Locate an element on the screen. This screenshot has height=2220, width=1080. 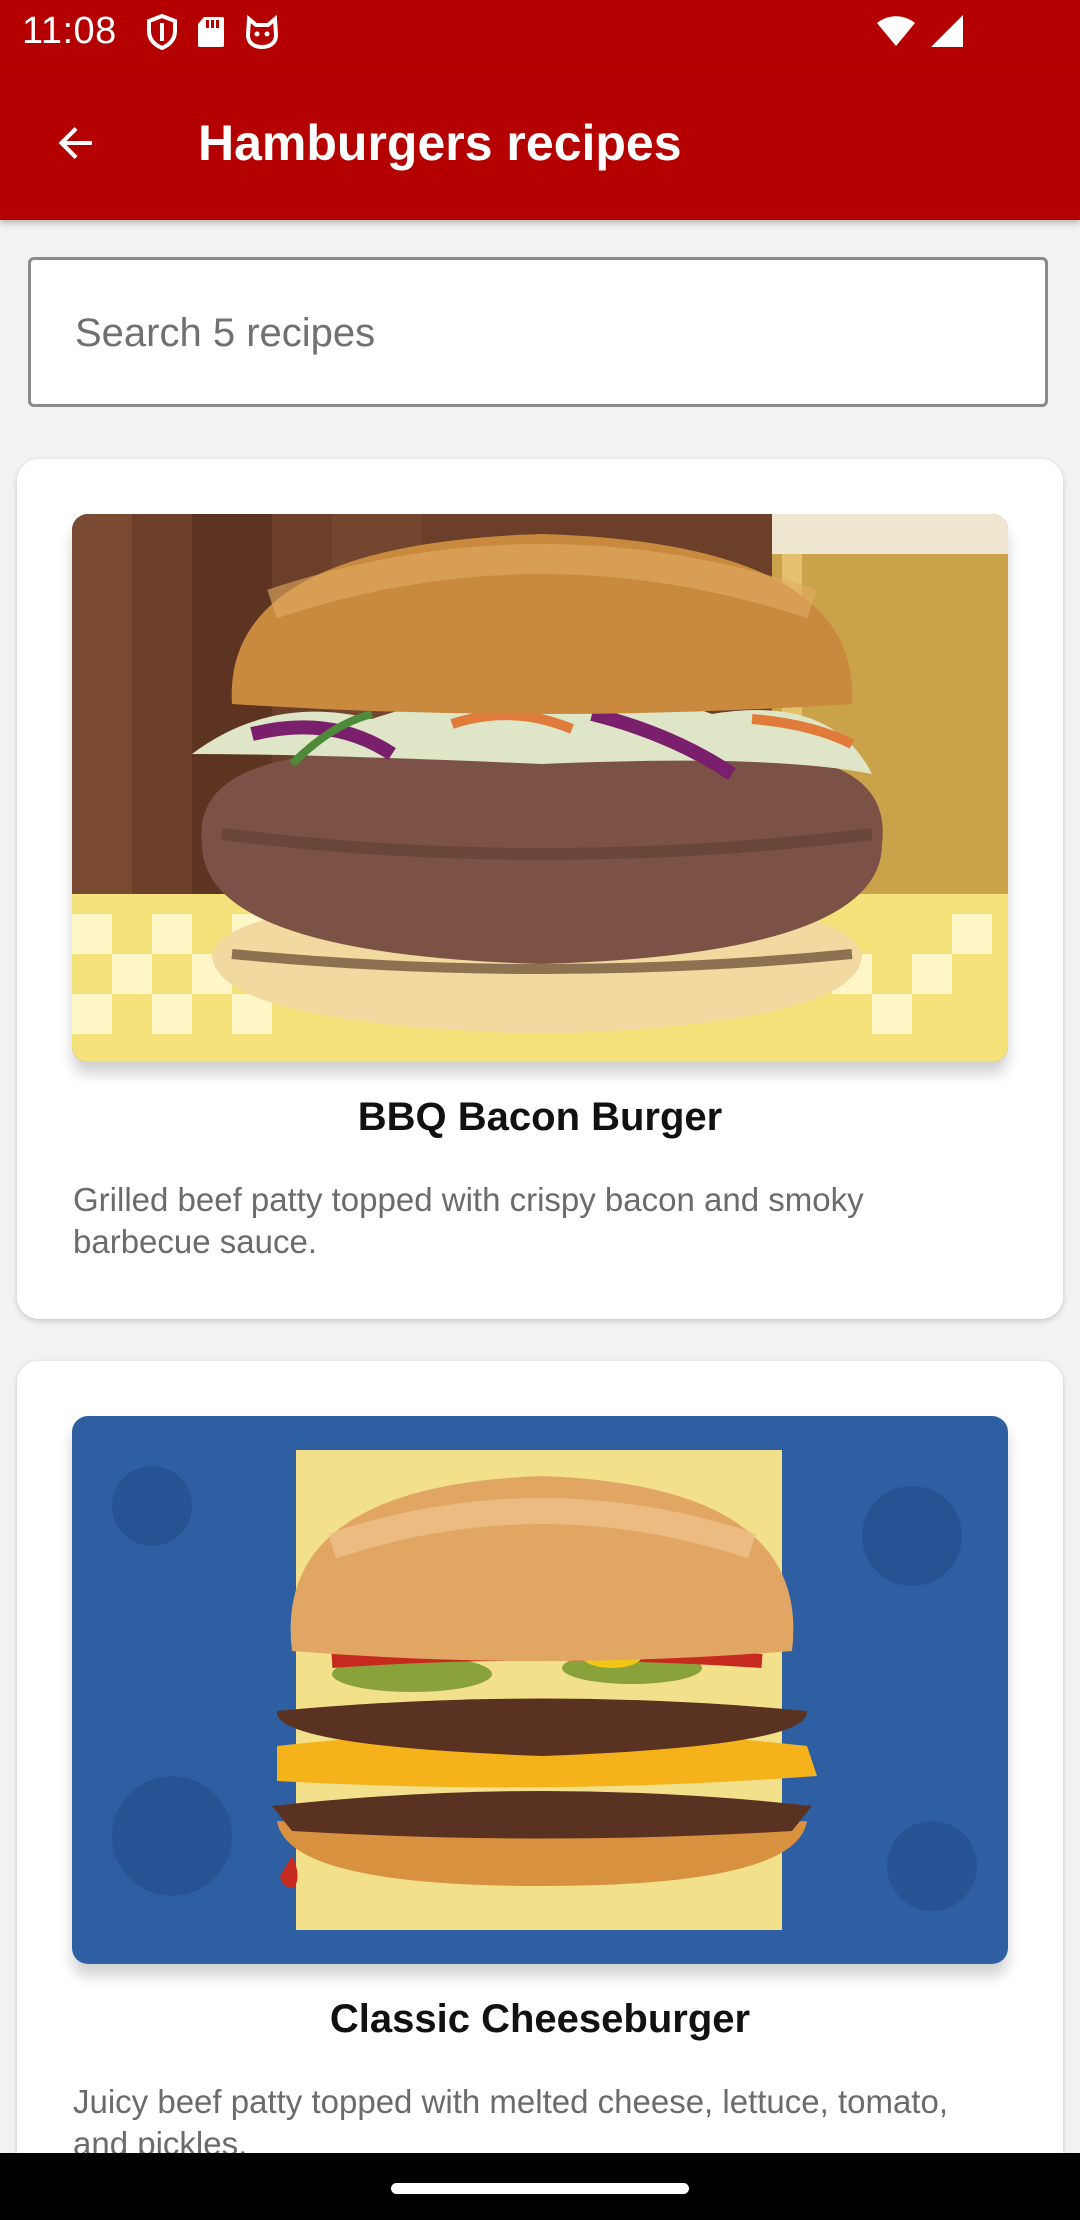
recipe-title: BBQ Bacon Burger is located at coordinates (540, 1117).